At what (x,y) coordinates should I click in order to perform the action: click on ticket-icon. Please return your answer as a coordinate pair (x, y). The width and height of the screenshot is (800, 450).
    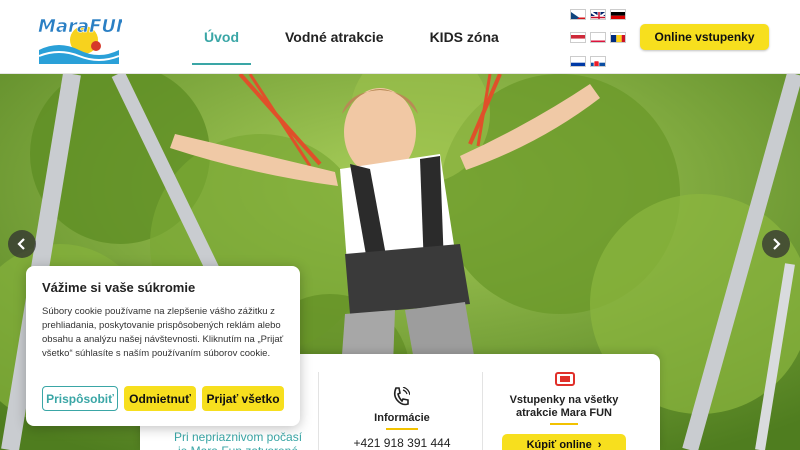
    Looking at the image, I should click on (565, 381).